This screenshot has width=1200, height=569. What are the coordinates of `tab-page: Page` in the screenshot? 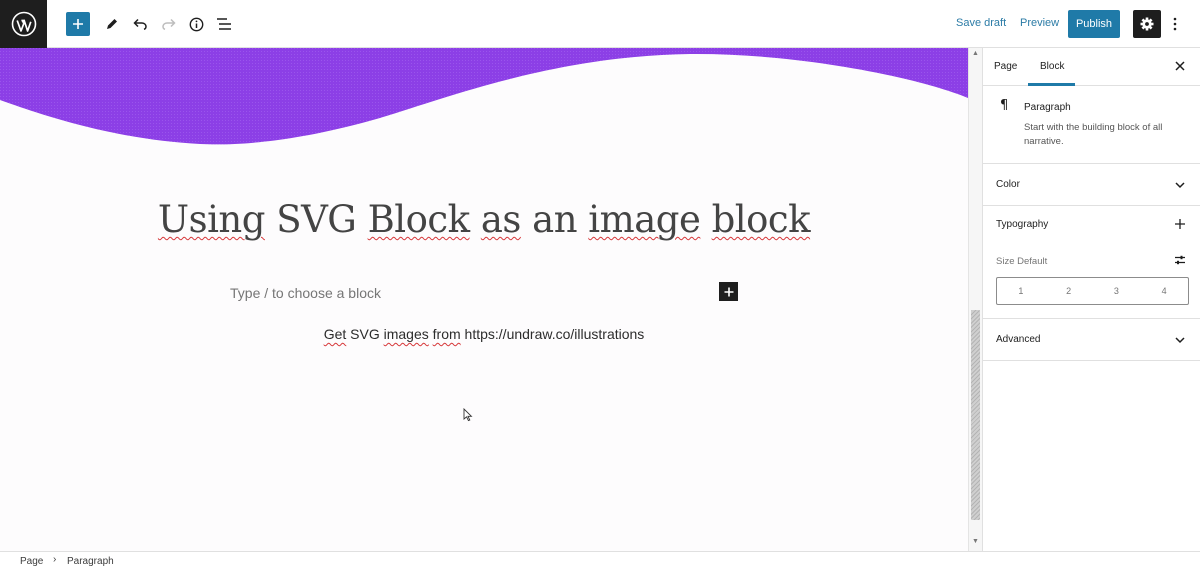 It's located at (1005, 66).